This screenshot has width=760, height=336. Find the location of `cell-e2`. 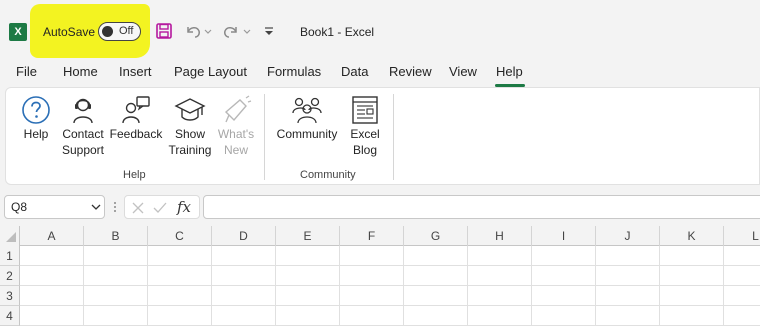

cell-e2 is located at coordinates (308, 276).